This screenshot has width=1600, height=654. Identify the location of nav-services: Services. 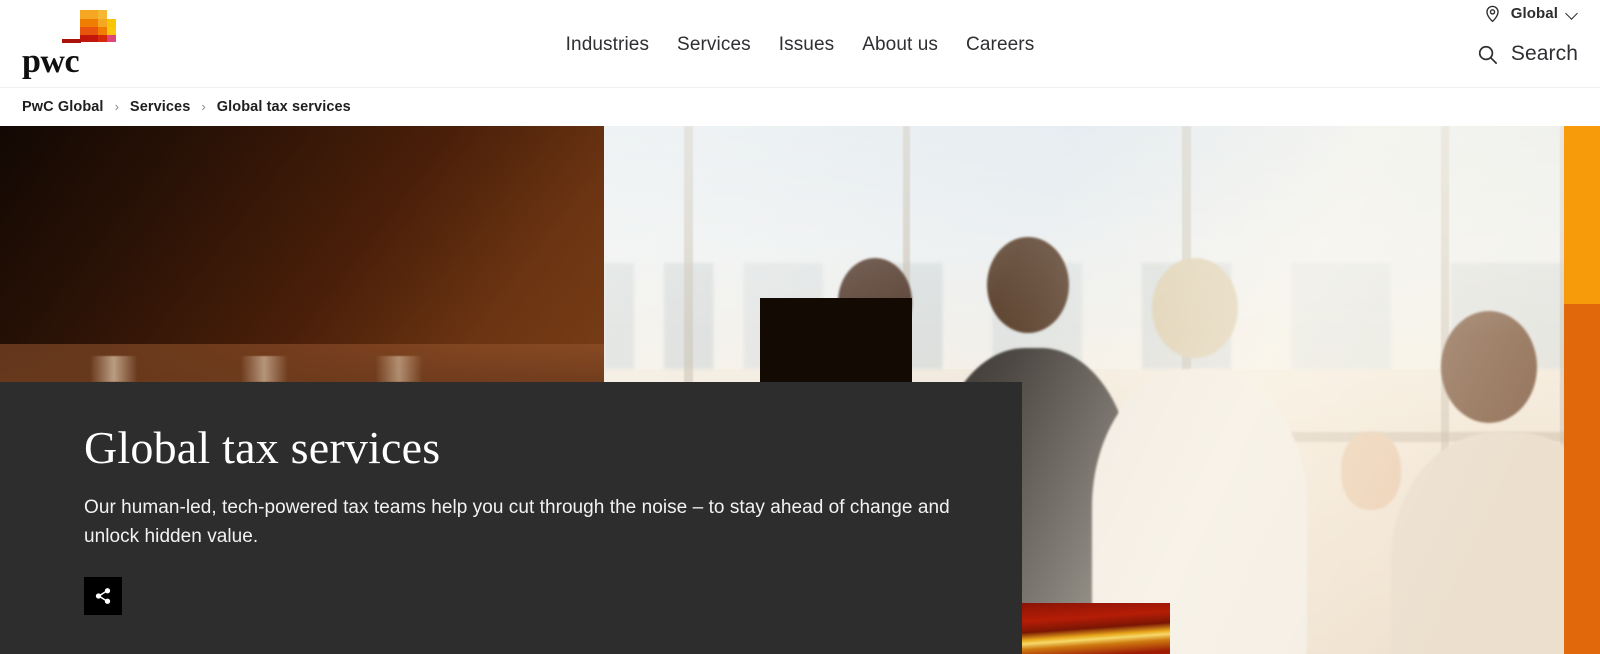
(714, 44).